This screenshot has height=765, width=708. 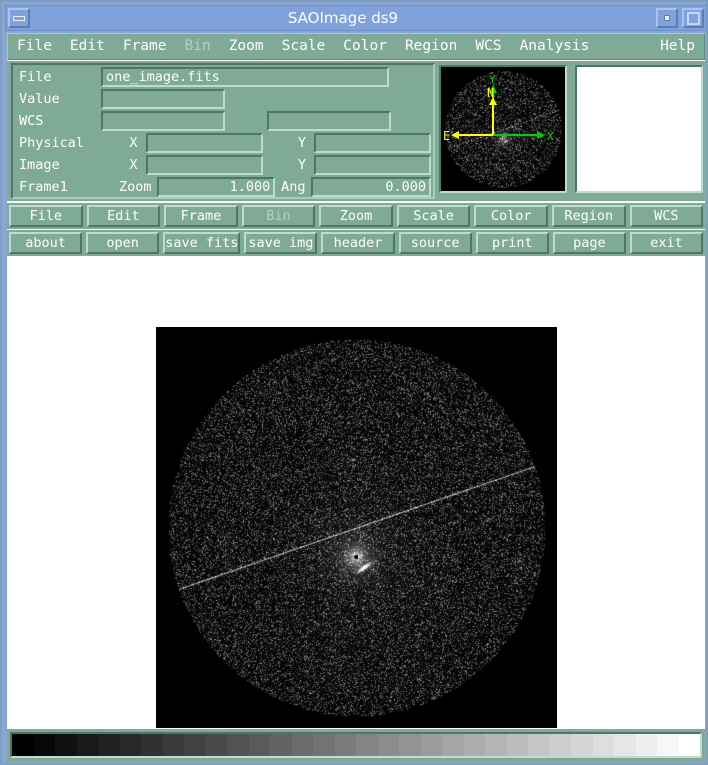 I want to click on button-print: print, so click(x=512, y=243).